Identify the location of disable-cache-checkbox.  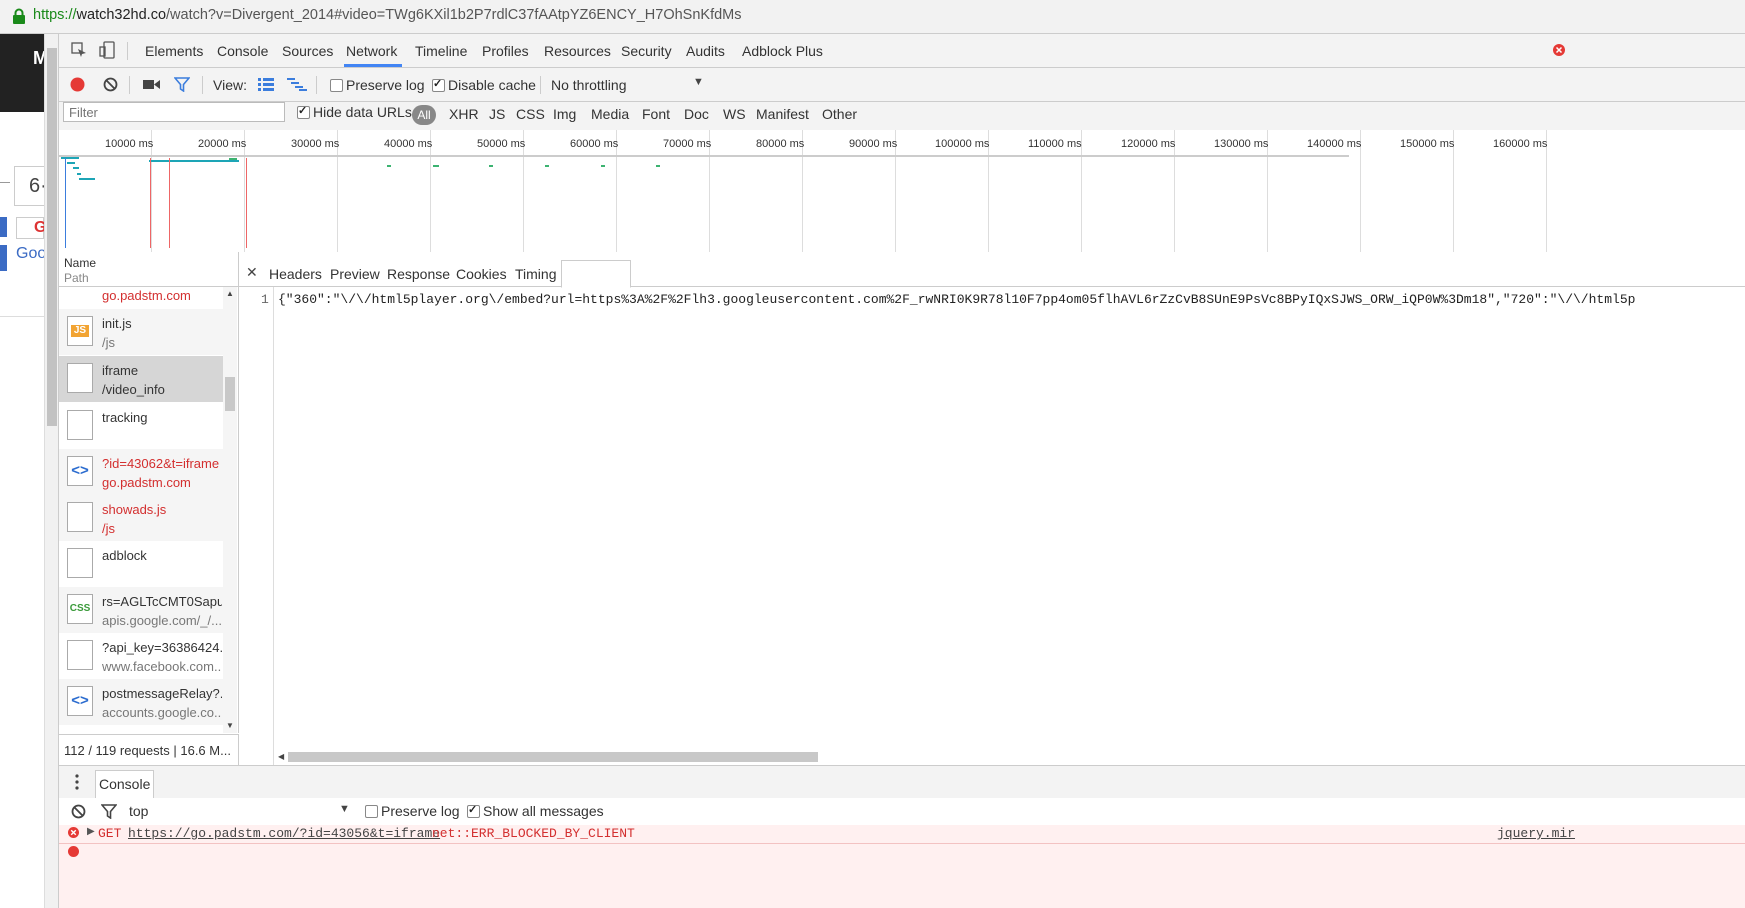
(438, 84).